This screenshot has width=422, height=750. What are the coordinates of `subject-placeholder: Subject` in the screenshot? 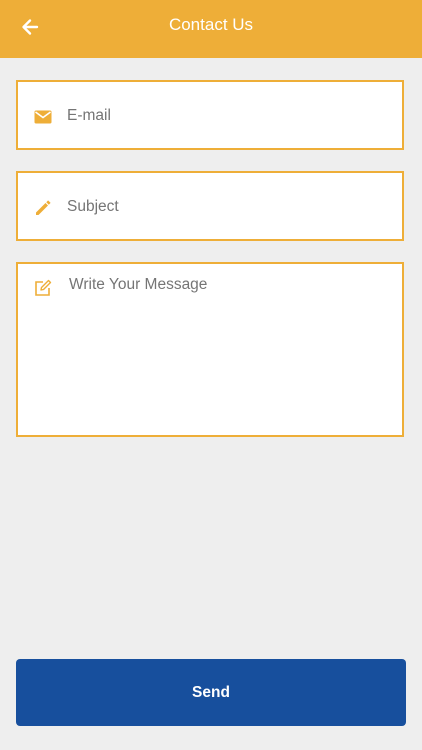 It's located at (93, 206).